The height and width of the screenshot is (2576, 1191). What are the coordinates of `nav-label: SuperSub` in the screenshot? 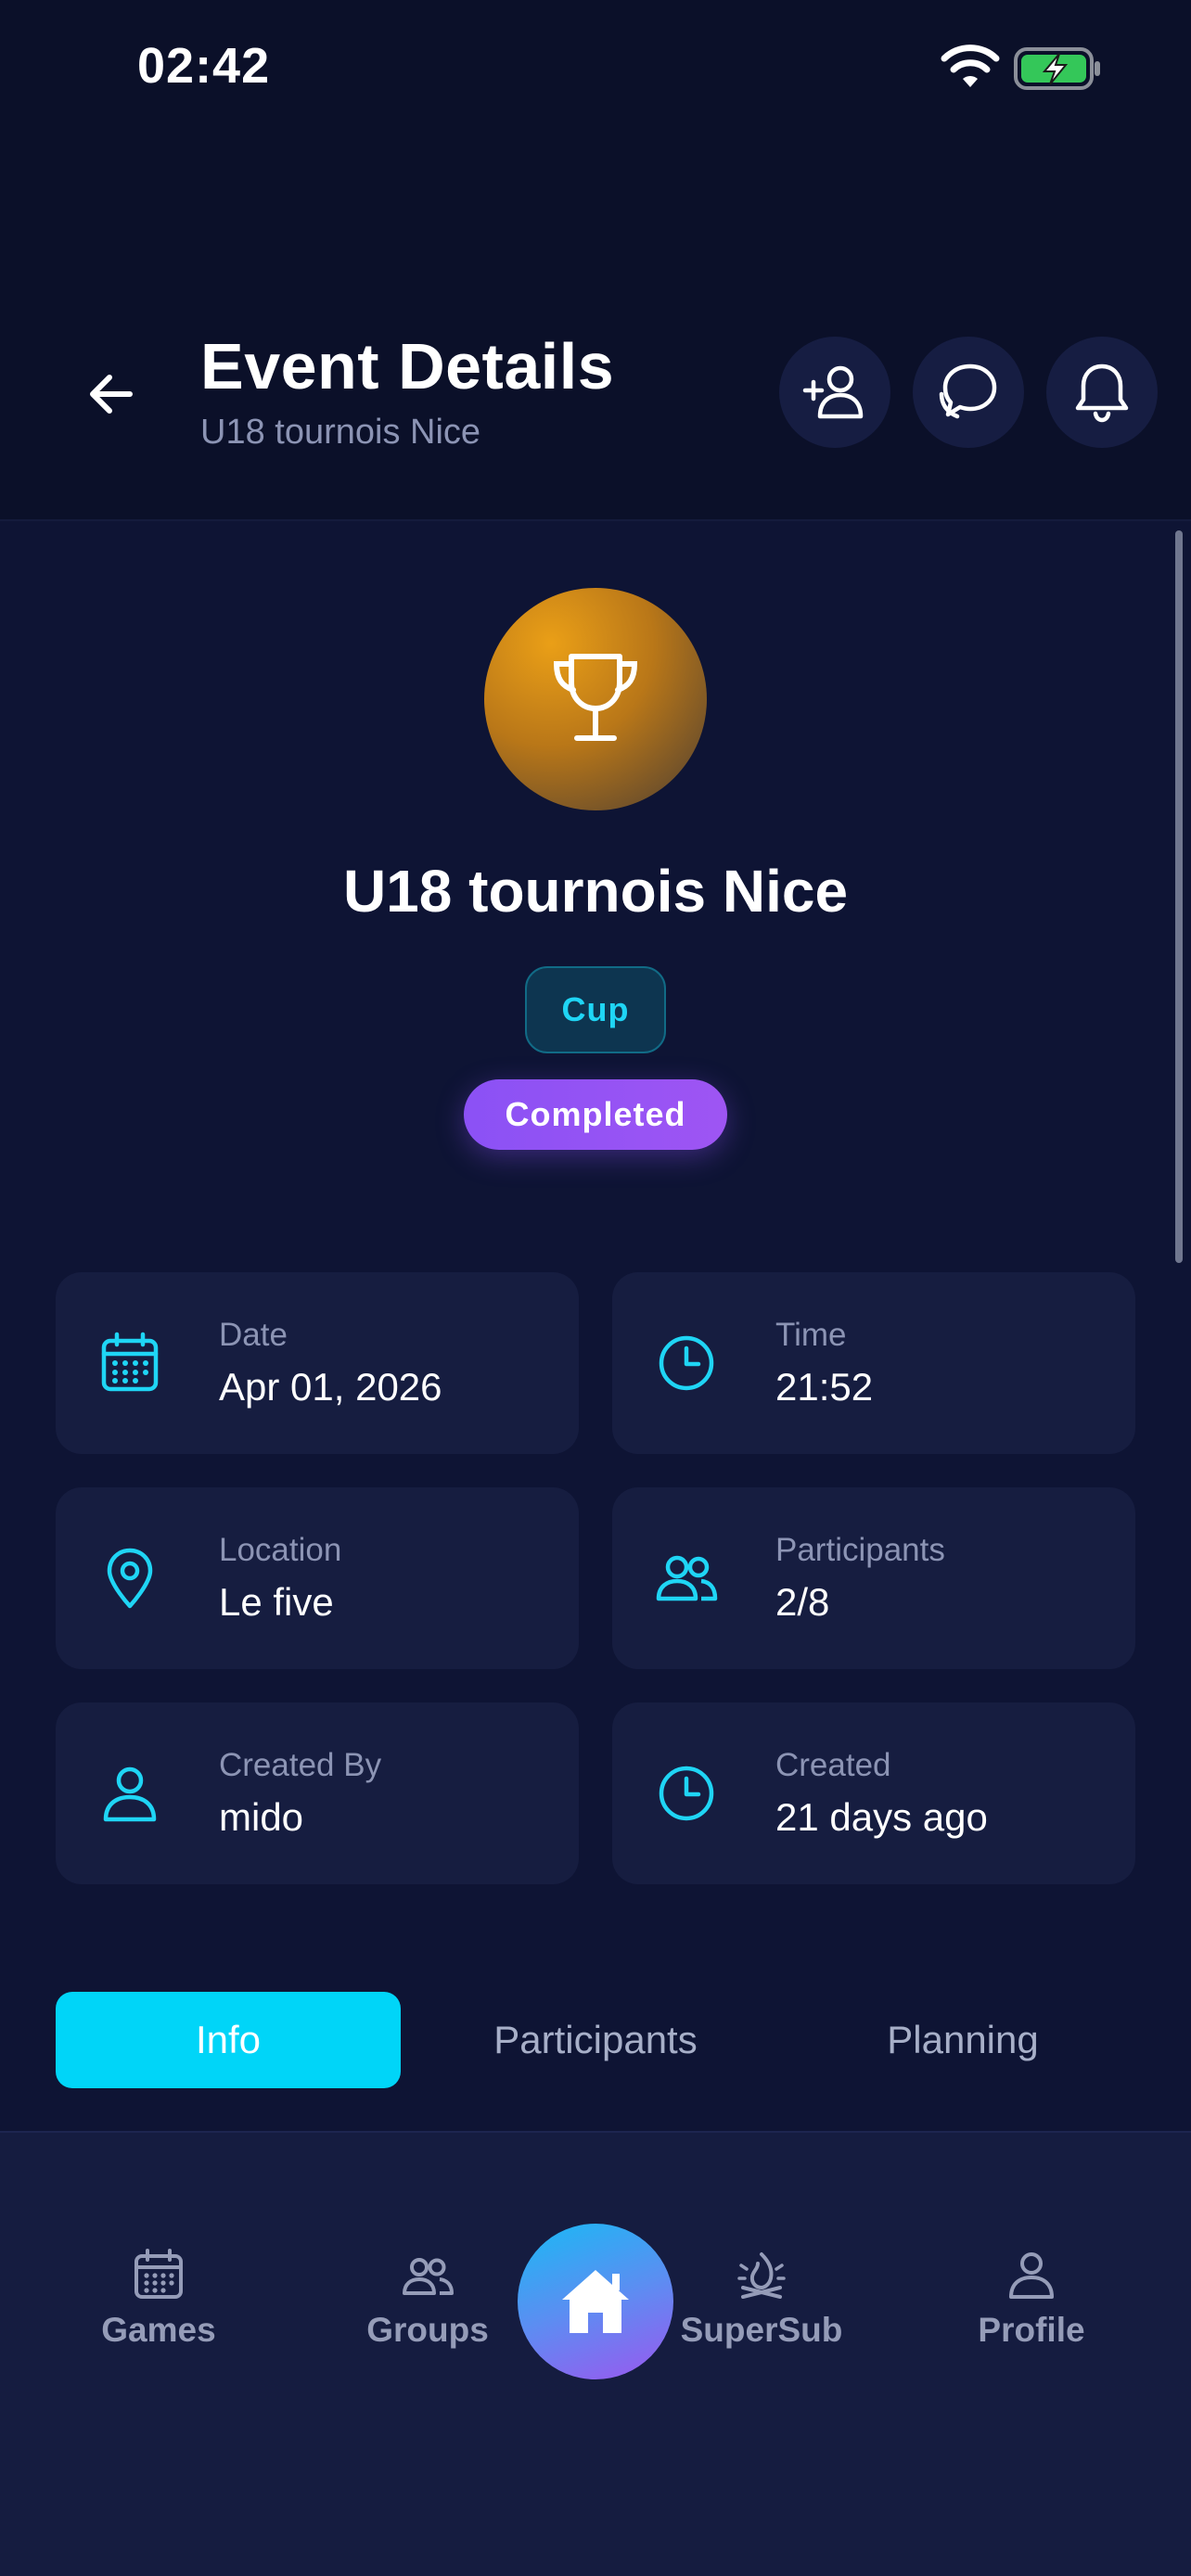 It's located at (761, 2330).